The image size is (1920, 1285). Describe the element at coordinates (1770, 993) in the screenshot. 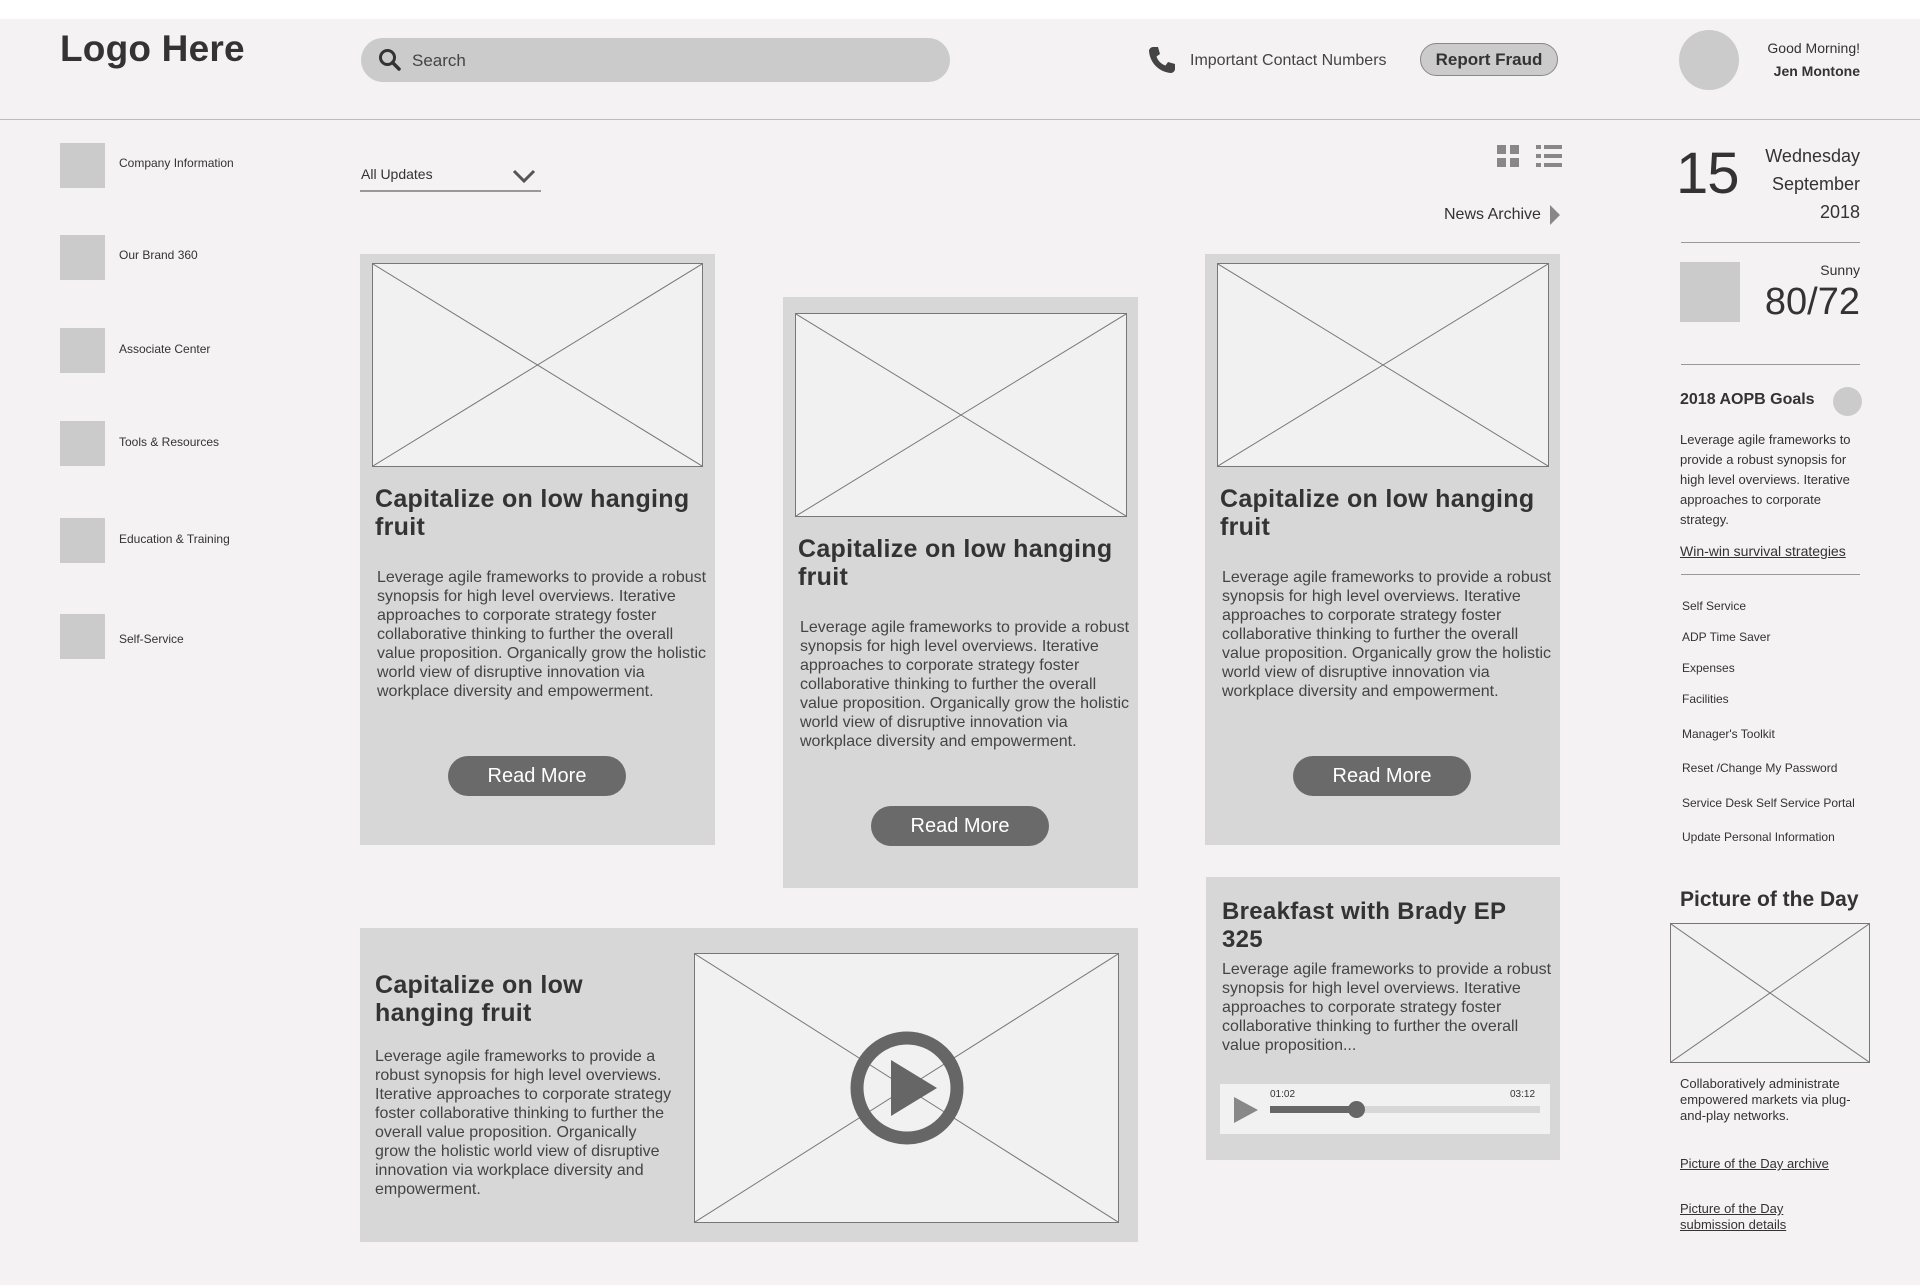

I see `potd-image` at that location.